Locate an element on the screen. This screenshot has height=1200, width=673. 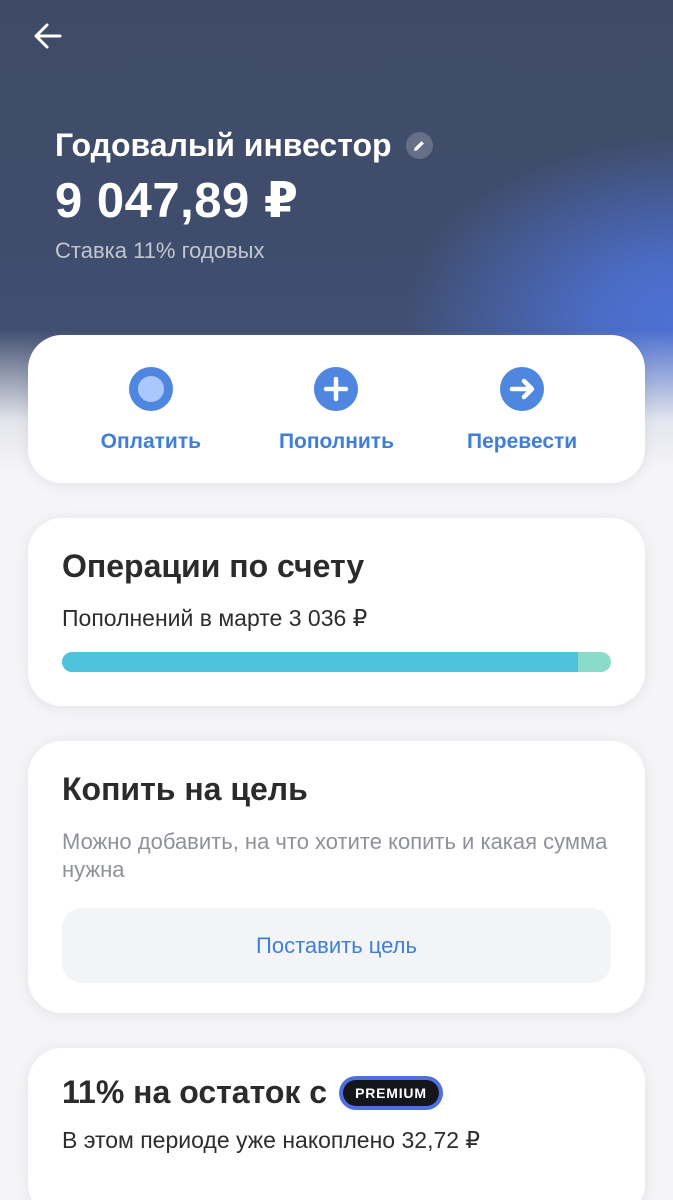
premium-badge: PREMIUM is located at coordinates (391, 1092).